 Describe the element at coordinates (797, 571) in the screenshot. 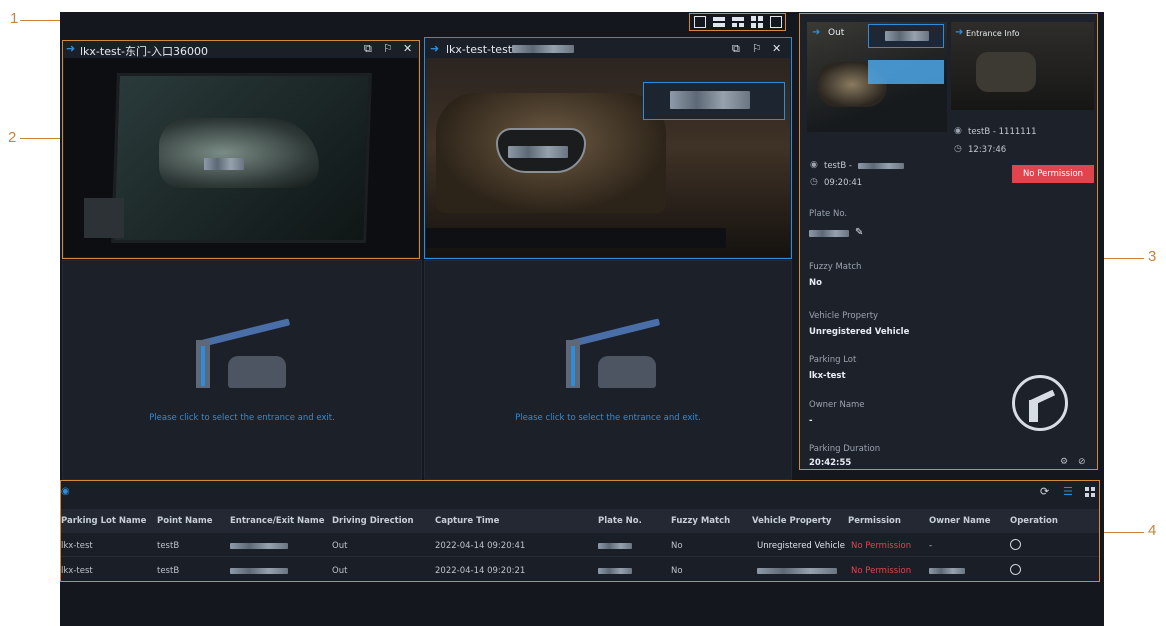

I see `cell-property` at that location.